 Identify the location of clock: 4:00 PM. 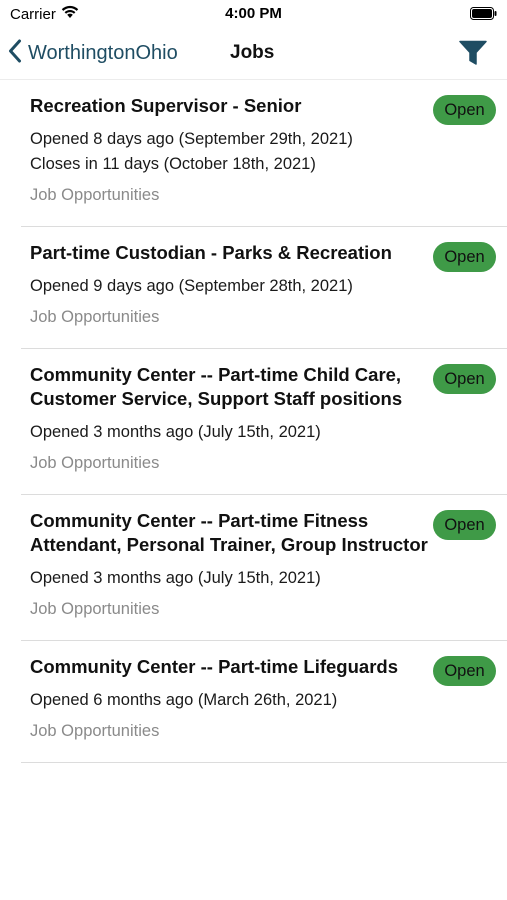
(253, 13).